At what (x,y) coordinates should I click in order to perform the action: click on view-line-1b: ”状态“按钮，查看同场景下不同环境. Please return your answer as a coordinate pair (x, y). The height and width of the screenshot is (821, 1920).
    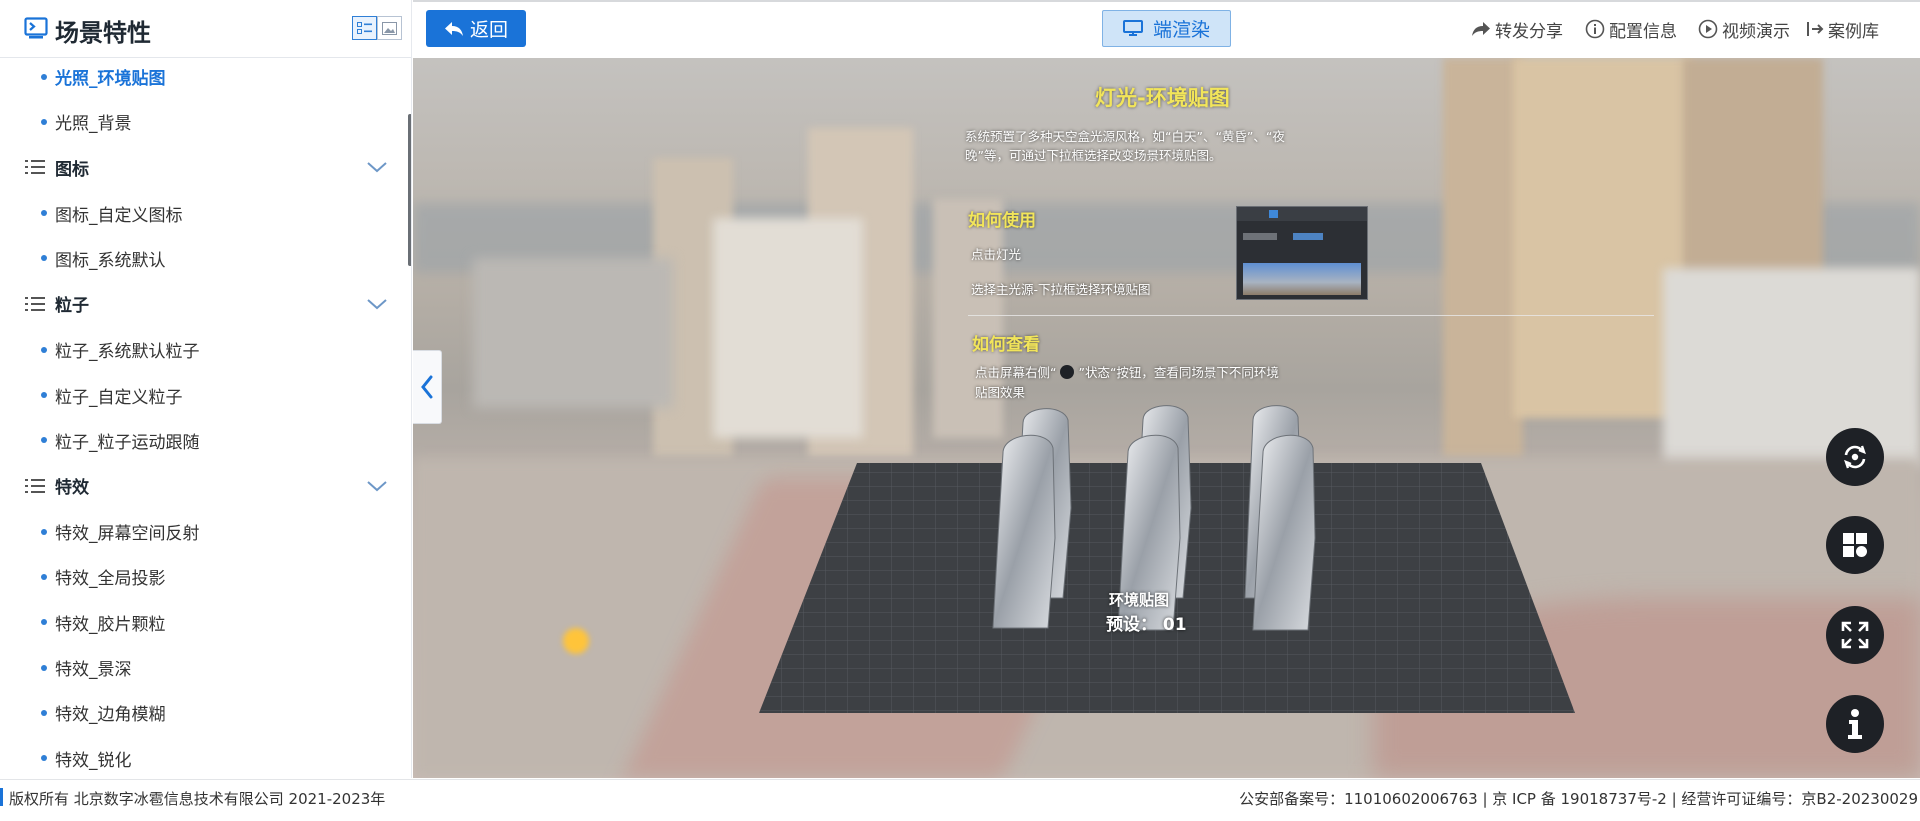
    Looking at the image, I should click on (1178, 372).